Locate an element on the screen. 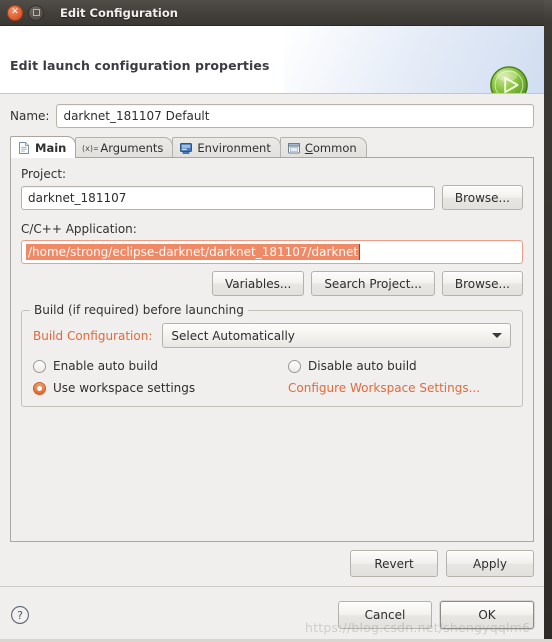  window-titlebar: ✕ Edit Configuration is located at coordinates (272, 13).